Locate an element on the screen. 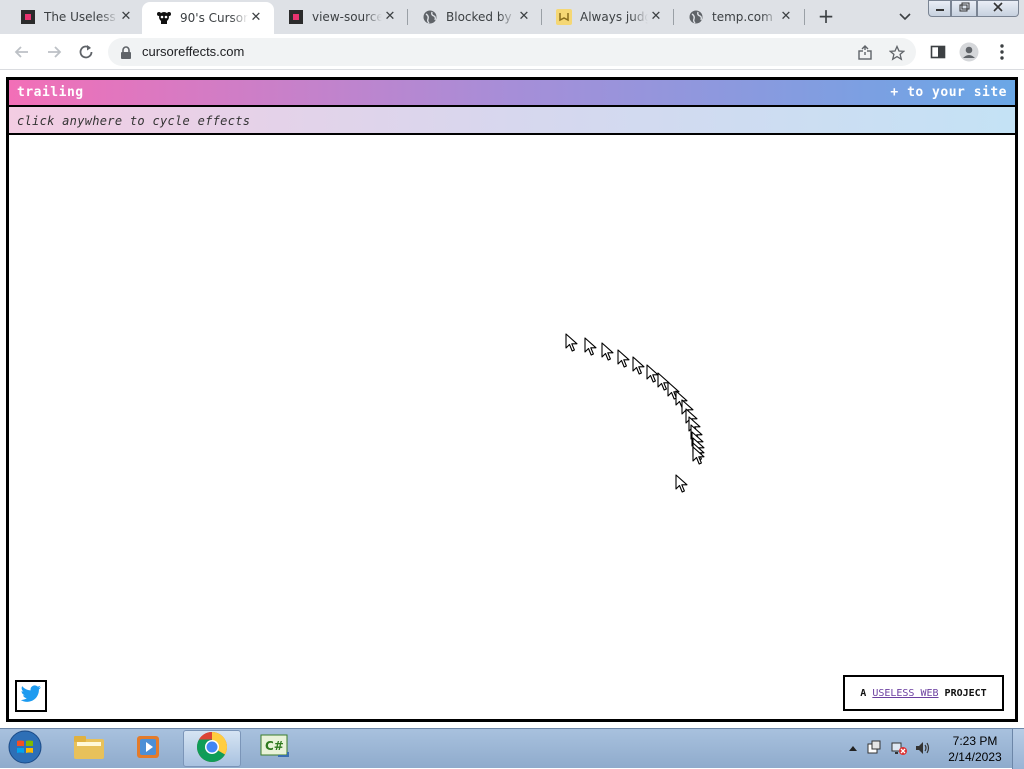 Image resolution: width=1024 pixels, height=769 pixels. browser-toolbar: cursoreffects.com is located at coordinates (512, 52).